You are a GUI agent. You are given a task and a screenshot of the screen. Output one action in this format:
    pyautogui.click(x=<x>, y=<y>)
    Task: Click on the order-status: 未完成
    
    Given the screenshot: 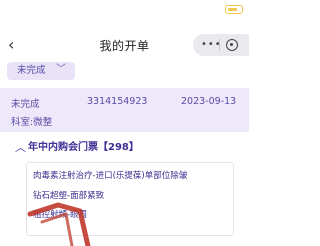 What is the action you would take?
    pyautogui.click(x=25, y=104)
    